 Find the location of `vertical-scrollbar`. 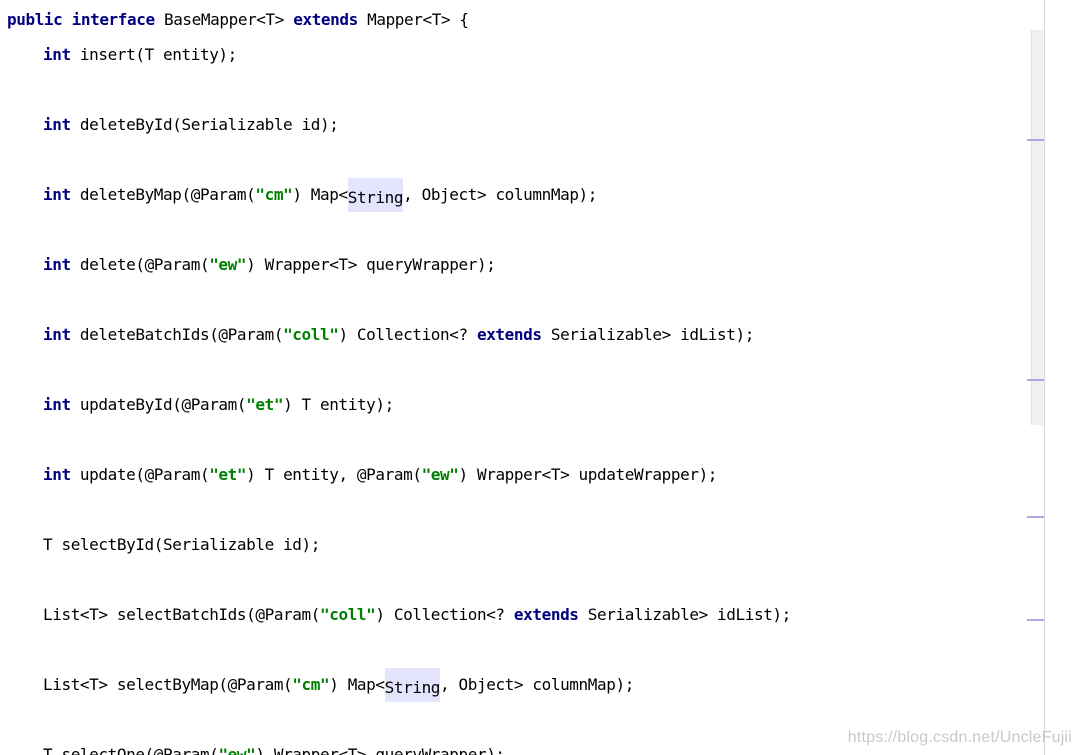

vertical-scrollbar is located at coordinates (1037, 227).